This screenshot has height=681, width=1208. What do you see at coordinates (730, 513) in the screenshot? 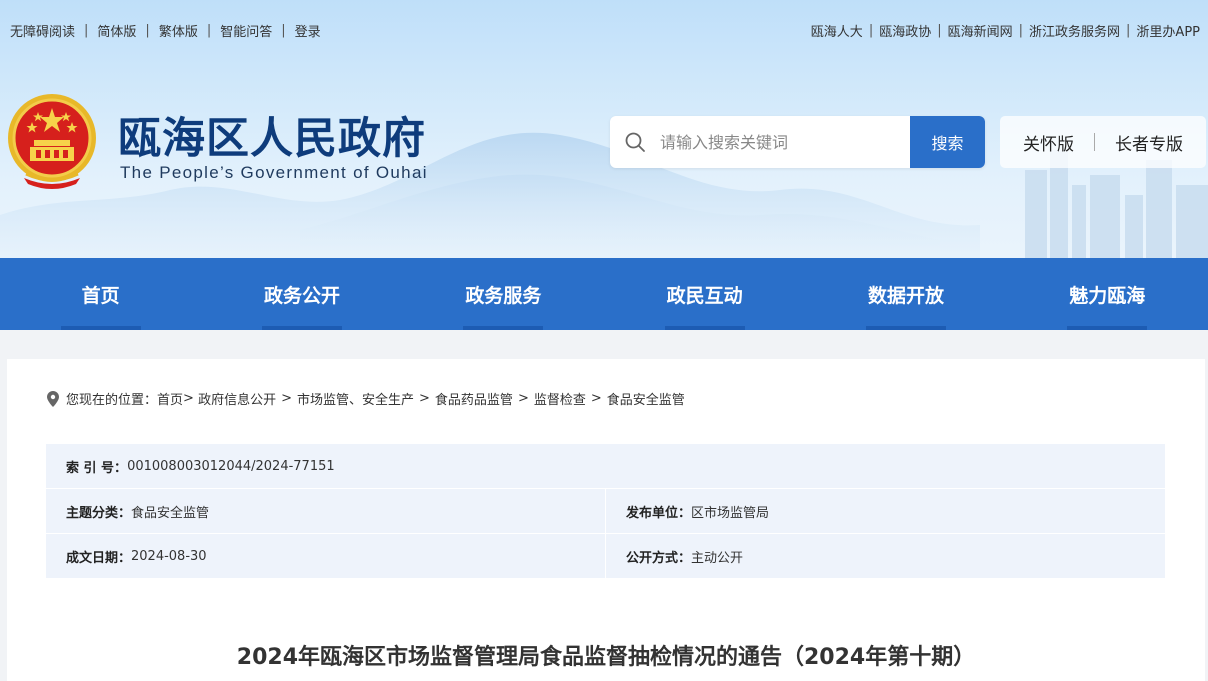
I see `publisher-value: 区市场监管局` at bounding box center [730, 513].